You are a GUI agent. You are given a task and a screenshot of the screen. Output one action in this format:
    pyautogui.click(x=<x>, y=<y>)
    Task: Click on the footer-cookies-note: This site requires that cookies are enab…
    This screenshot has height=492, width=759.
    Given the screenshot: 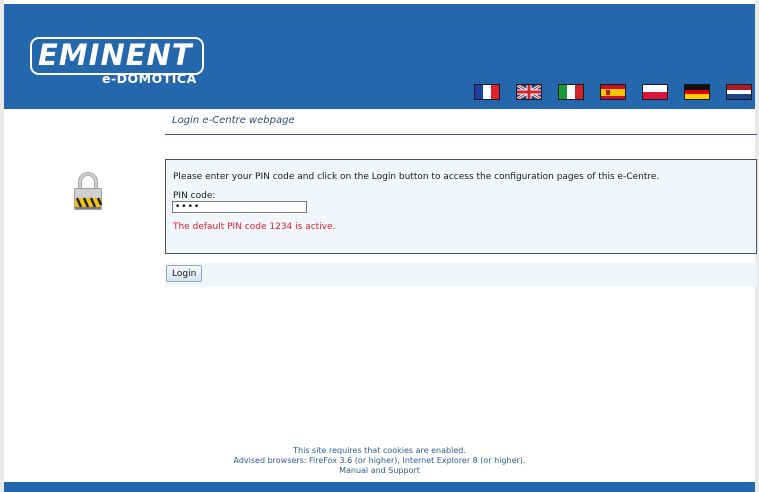 What is the action you would take?
    pyautogui.click(x=379, y=450)
    